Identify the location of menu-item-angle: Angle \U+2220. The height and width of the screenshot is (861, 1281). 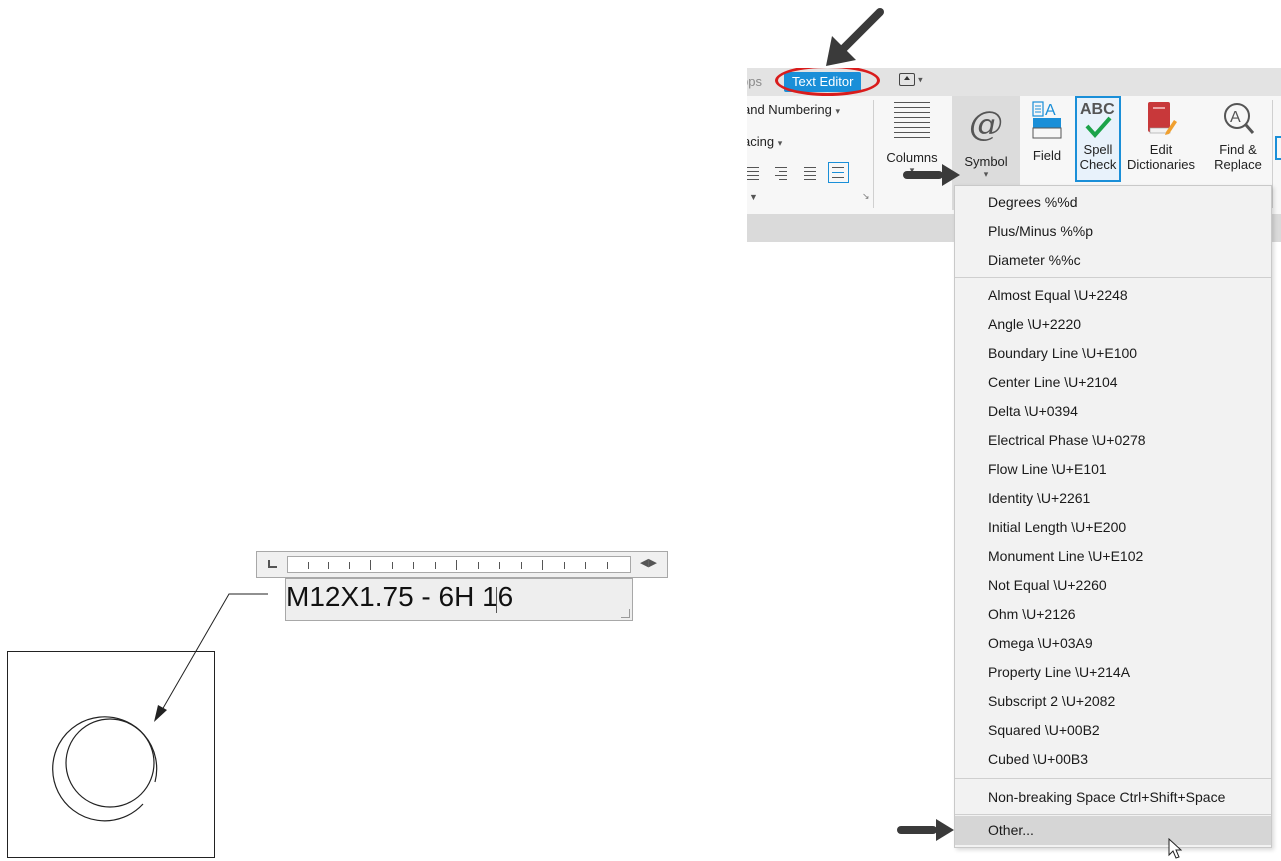
(1113, 324).